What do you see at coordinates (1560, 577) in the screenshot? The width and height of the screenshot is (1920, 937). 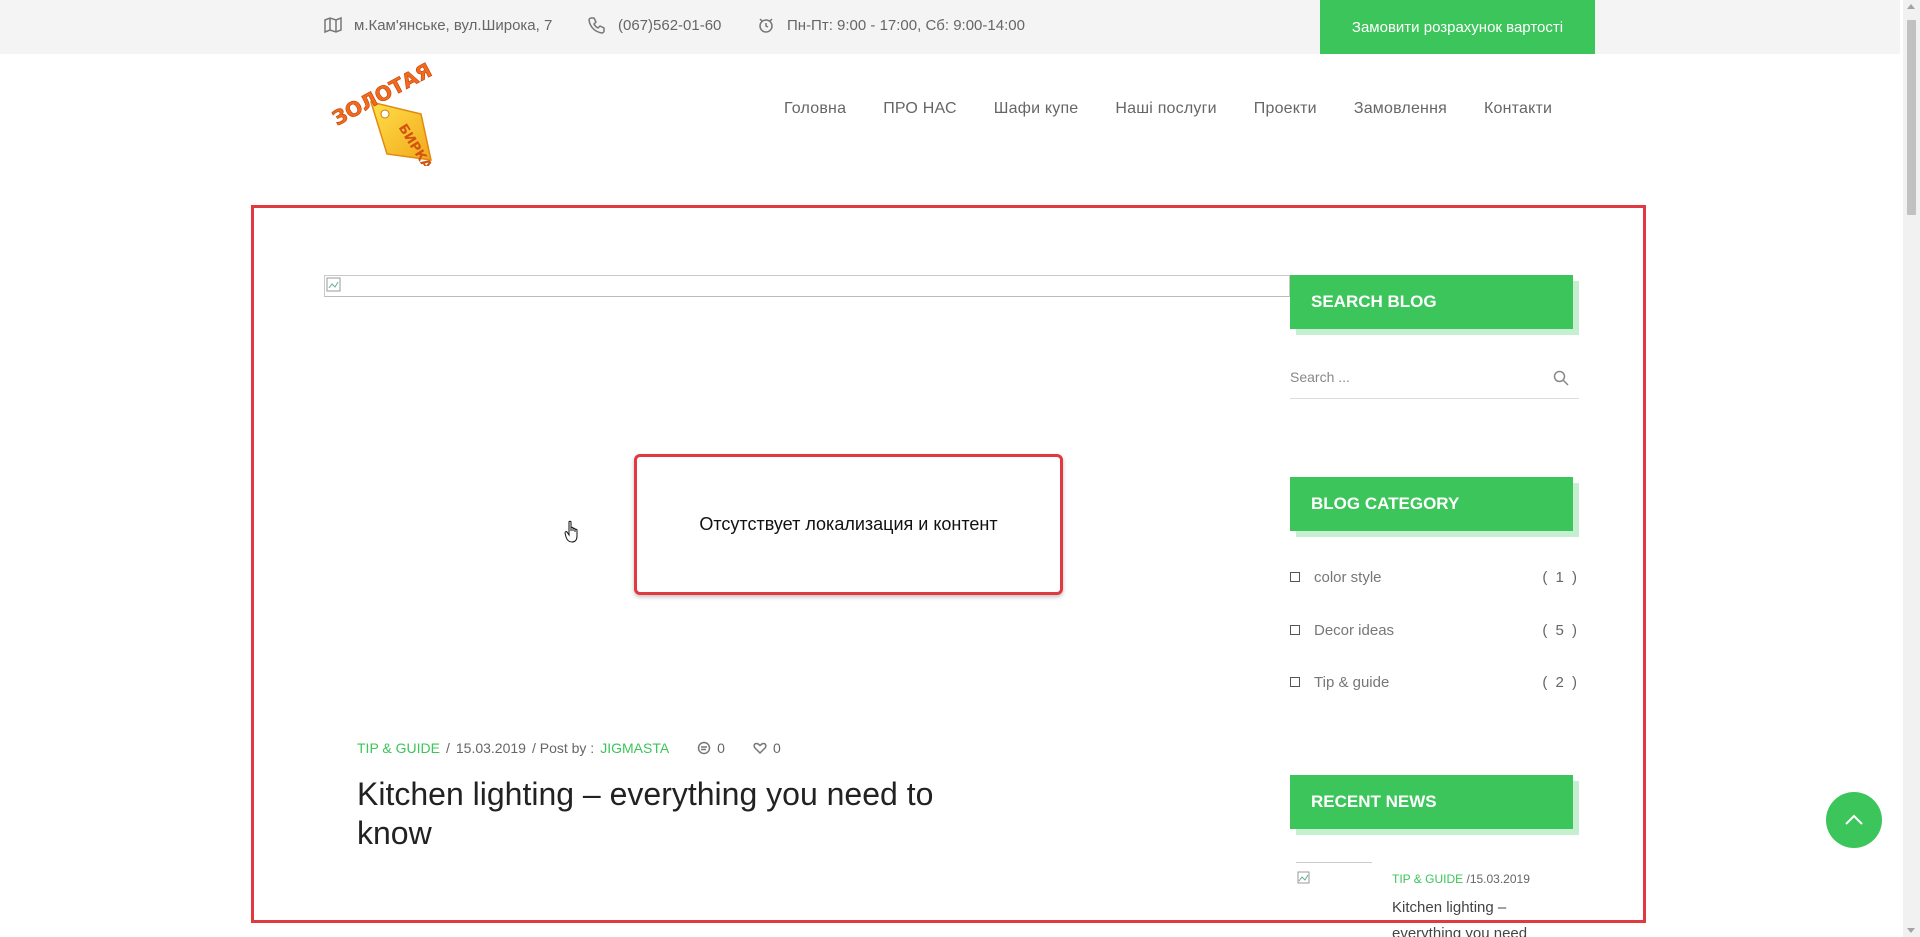 I see `category-count: ( 1 )` at bounding box center [1560, 577].